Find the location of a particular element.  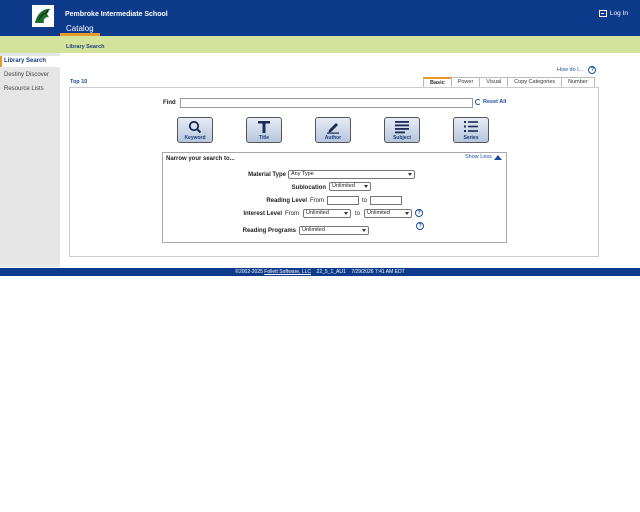

interest-level-to-select: Unlimited is located at coordinates (388, 213).